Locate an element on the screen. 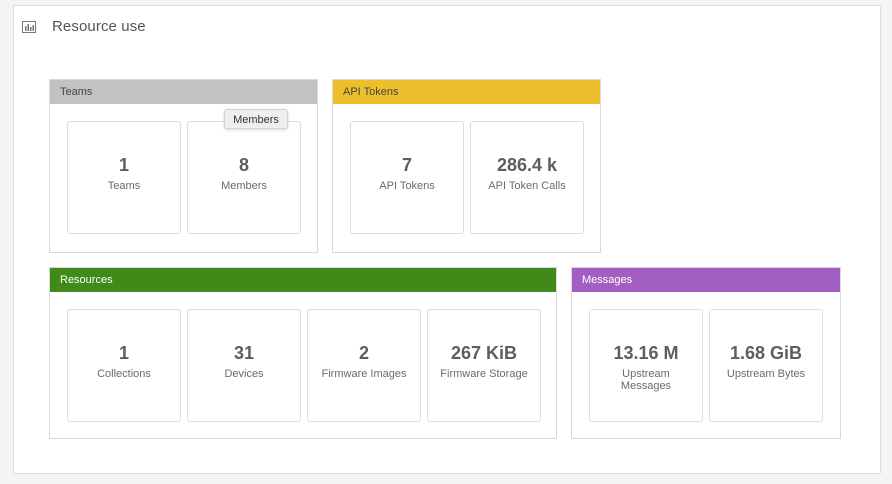  stat-value: 286.4 k is located at coordinates (527, 165).